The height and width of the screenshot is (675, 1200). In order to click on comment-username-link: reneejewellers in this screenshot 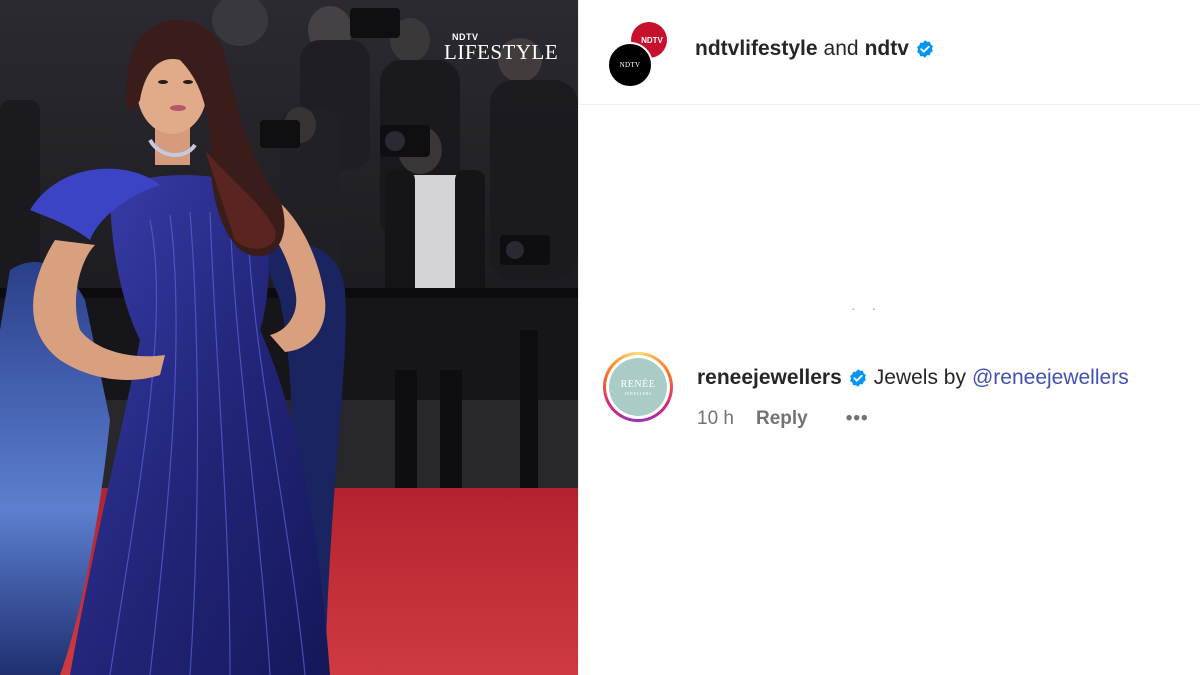, I will do `click(769, 378)`.